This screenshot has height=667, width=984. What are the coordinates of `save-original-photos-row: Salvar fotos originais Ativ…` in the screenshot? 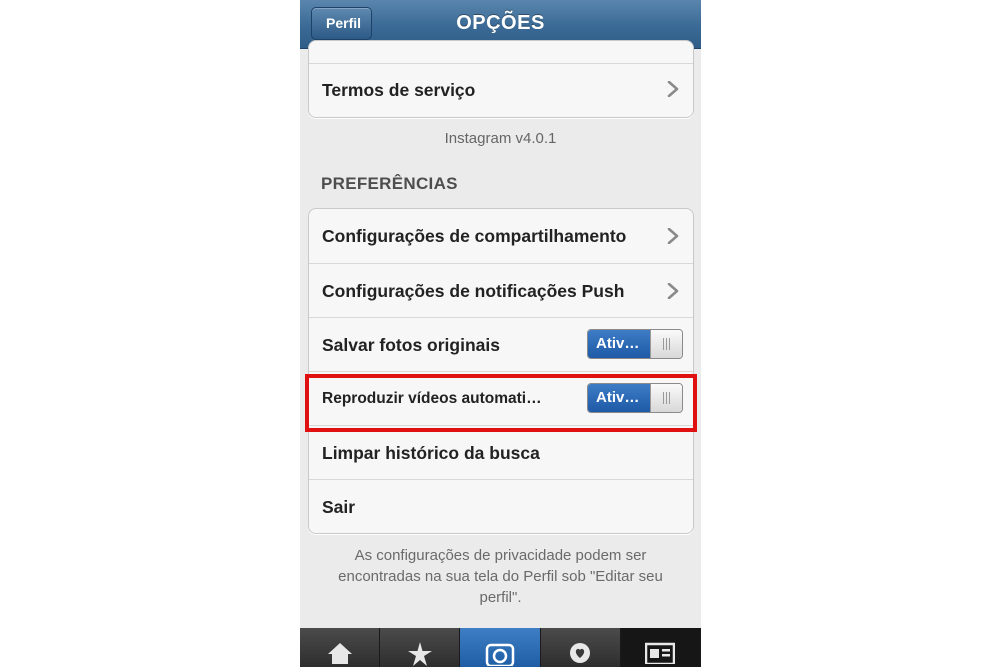 It's located at (501, 344).